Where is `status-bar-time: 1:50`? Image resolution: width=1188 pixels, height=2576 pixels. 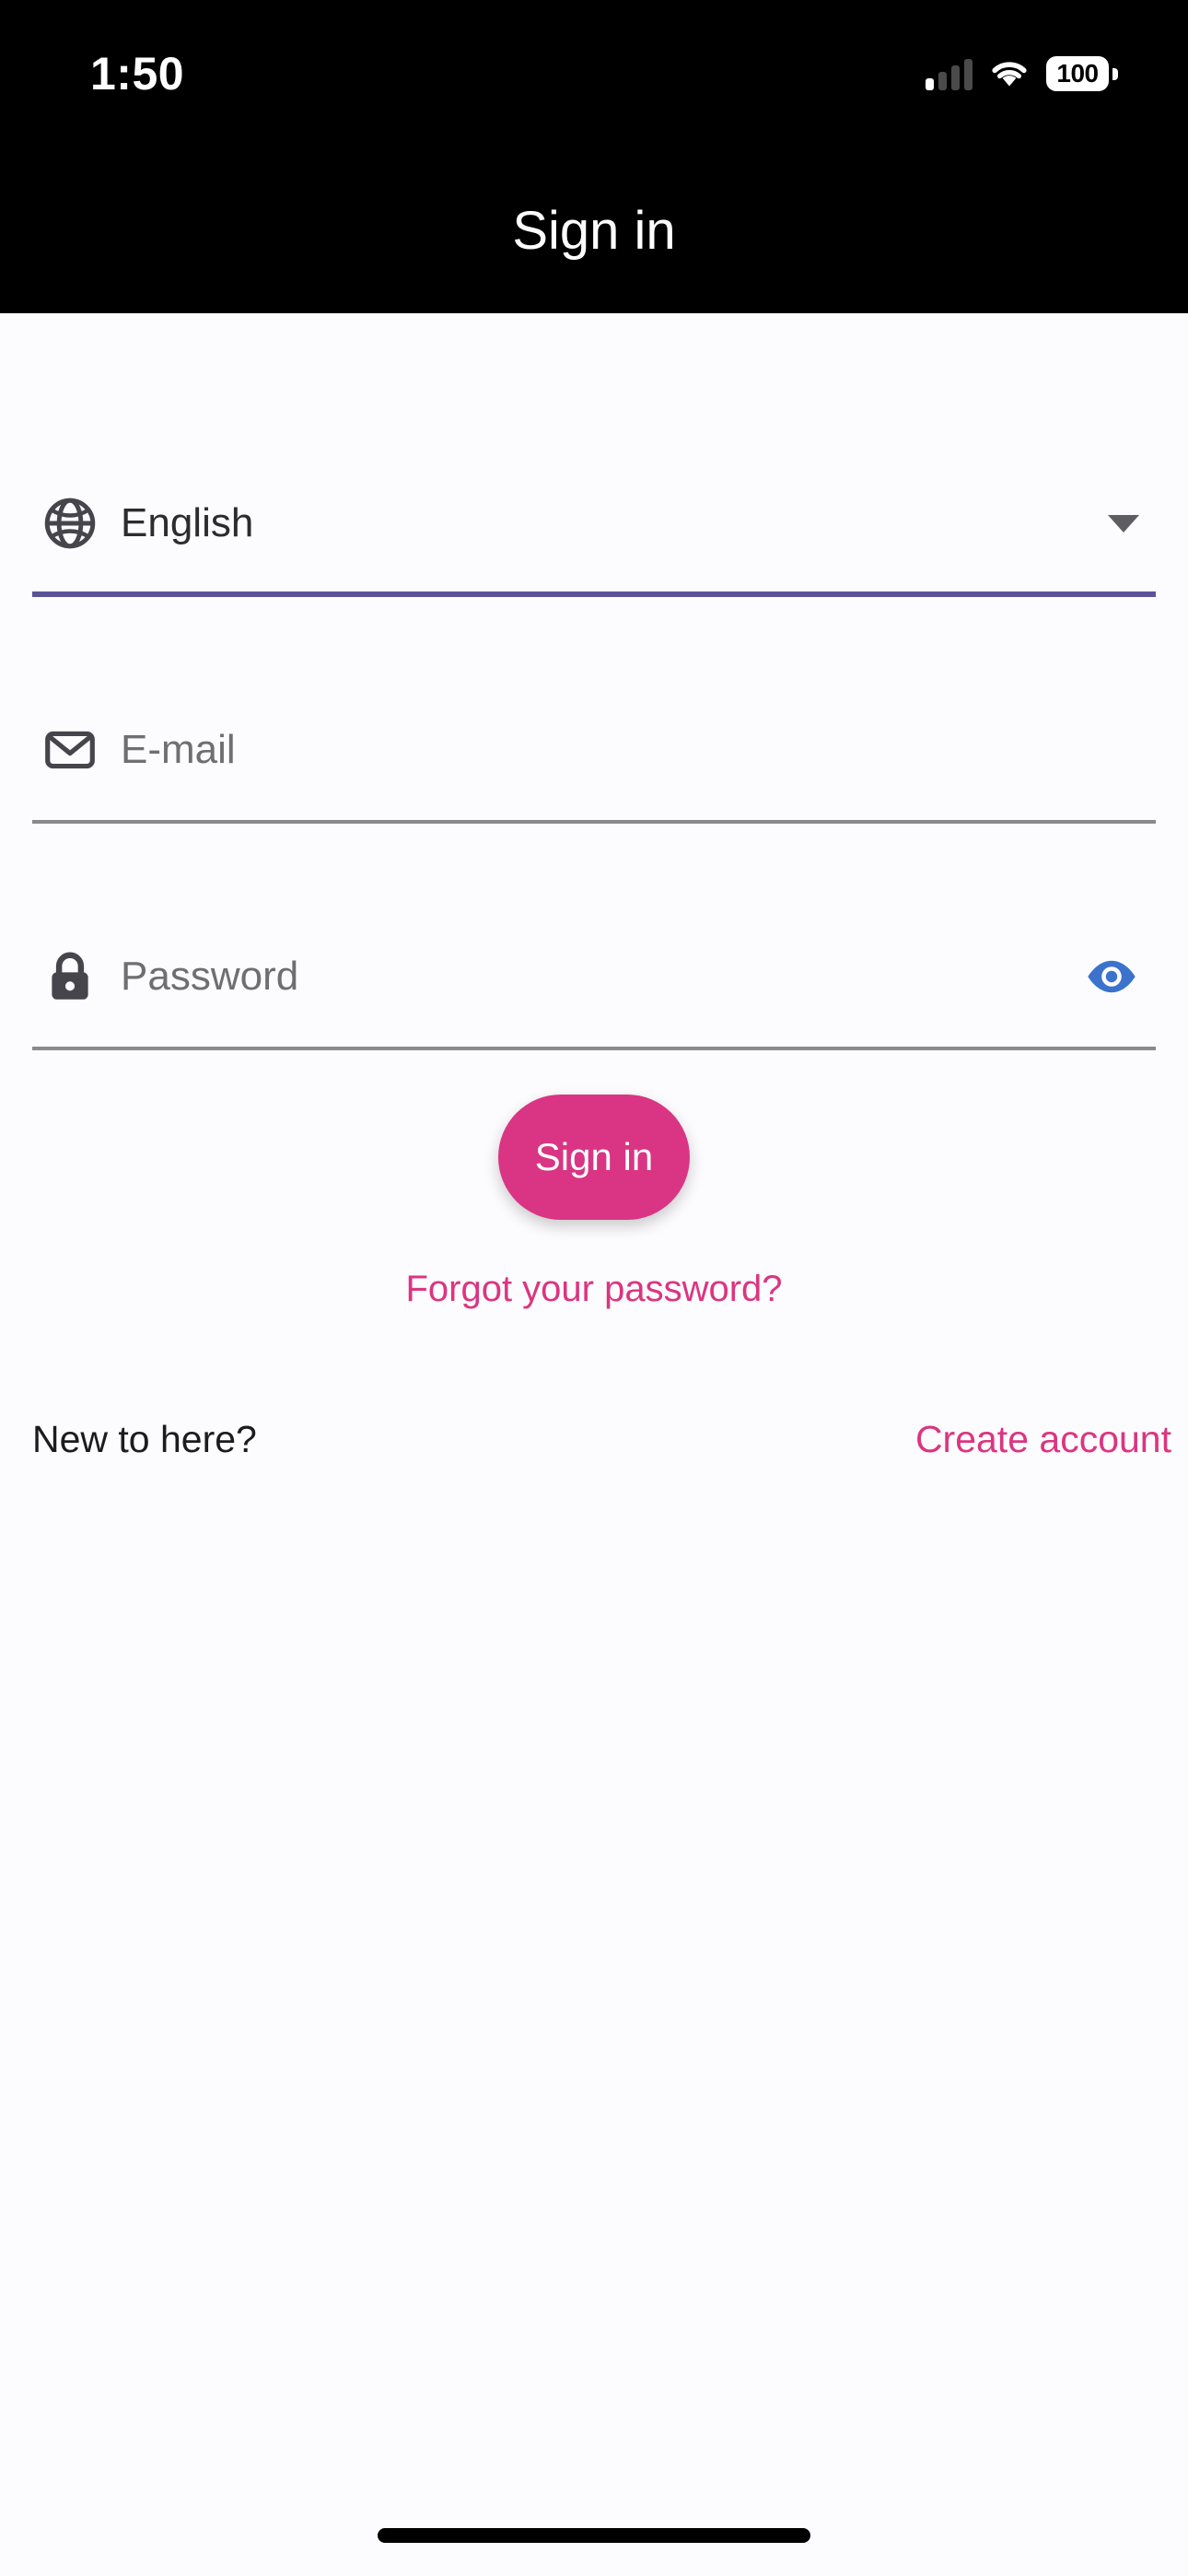 status-bar-time: 1:50 is located at coordinates (137, 74).